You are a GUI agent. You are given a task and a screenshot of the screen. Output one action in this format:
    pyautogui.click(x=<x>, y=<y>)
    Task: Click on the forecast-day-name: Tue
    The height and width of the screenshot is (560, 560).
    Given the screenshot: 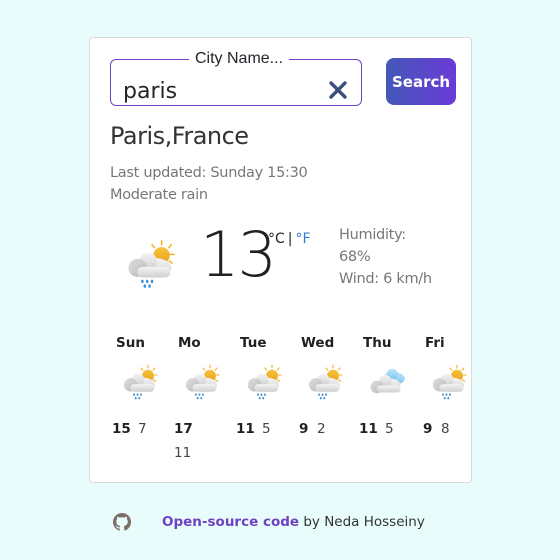 What is the action you would take?
    pyautogui.click(x=253, y=343)
    